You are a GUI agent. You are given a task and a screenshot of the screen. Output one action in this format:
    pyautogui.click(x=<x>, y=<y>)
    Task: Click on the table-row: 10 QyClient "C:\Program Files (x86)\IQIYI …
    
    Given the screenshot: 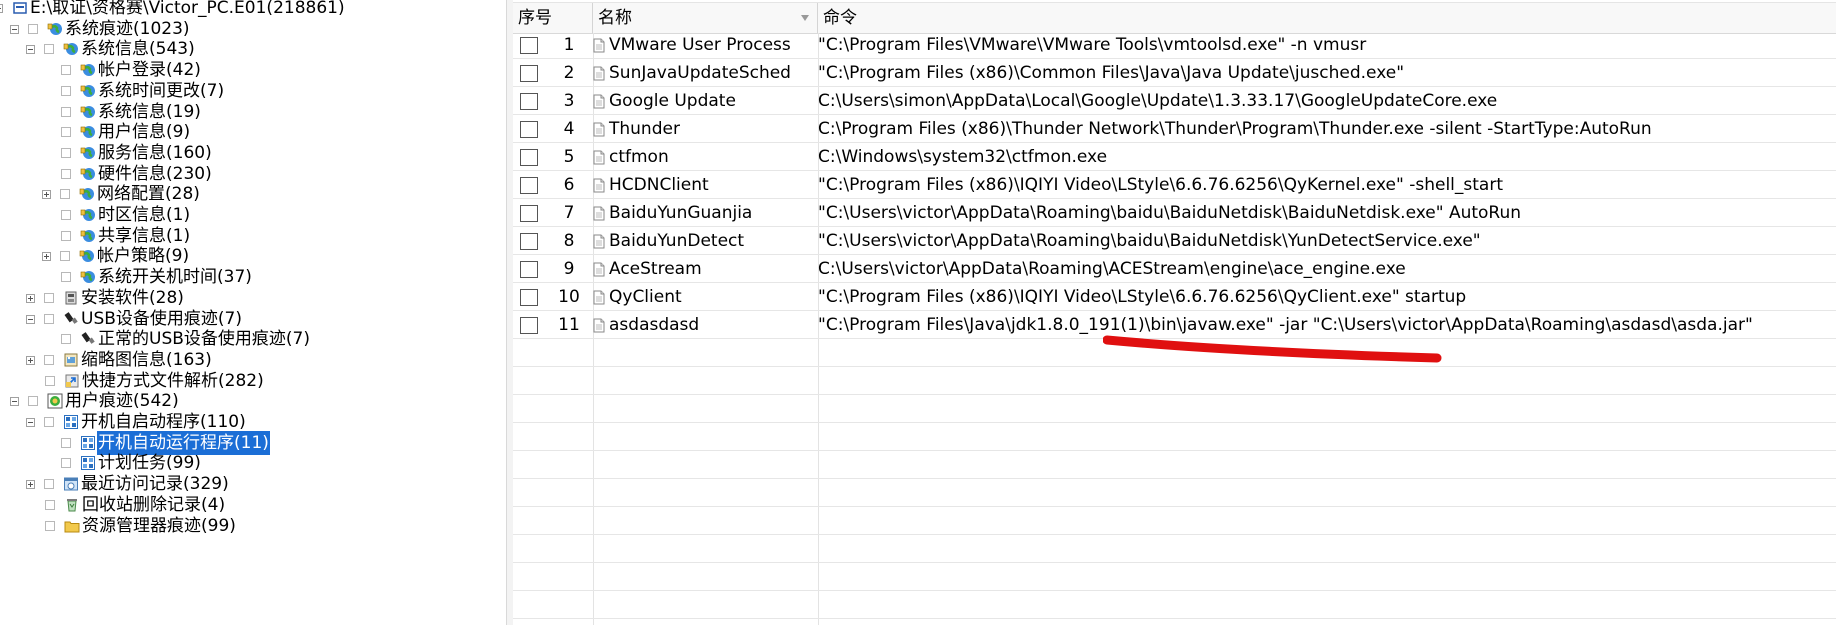 What is the action you would take?
    pyautogui.click(x=1174, y=297)
    